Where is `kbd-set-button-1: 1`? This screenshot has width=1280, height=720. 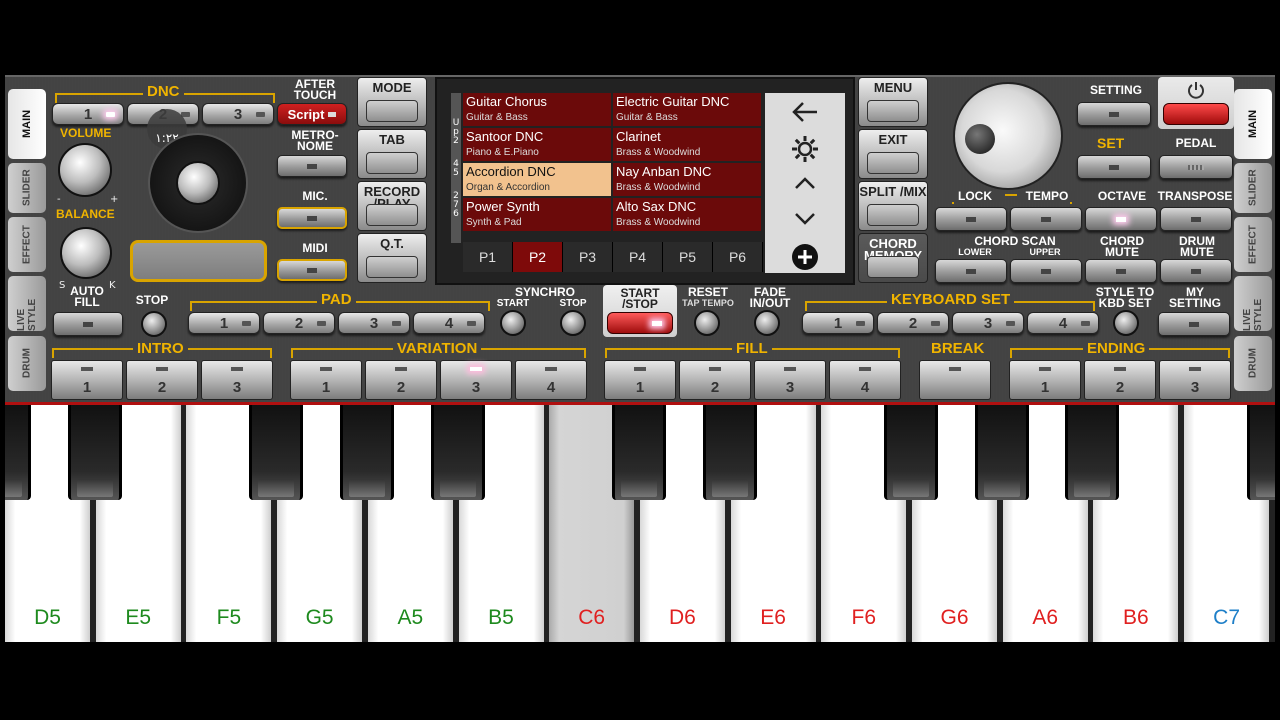
kbd-set-button-1: 1 is located at coordinates (838, 323).